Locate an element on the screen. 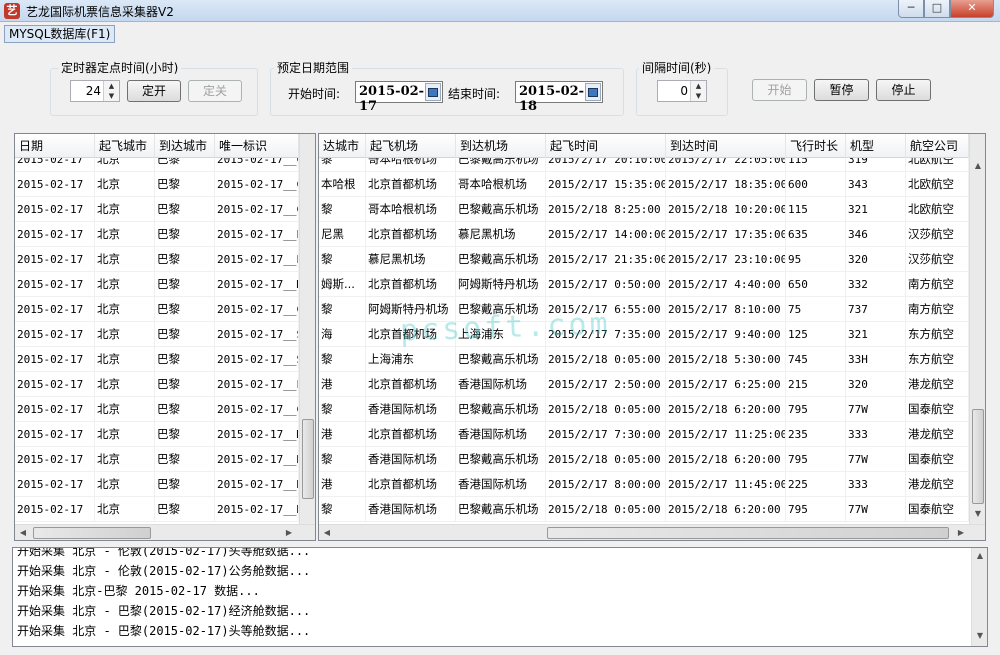 The height and width of the screenshot is (655, 1000). timer-start-button: 定开 is located at coordinates (154, 91).